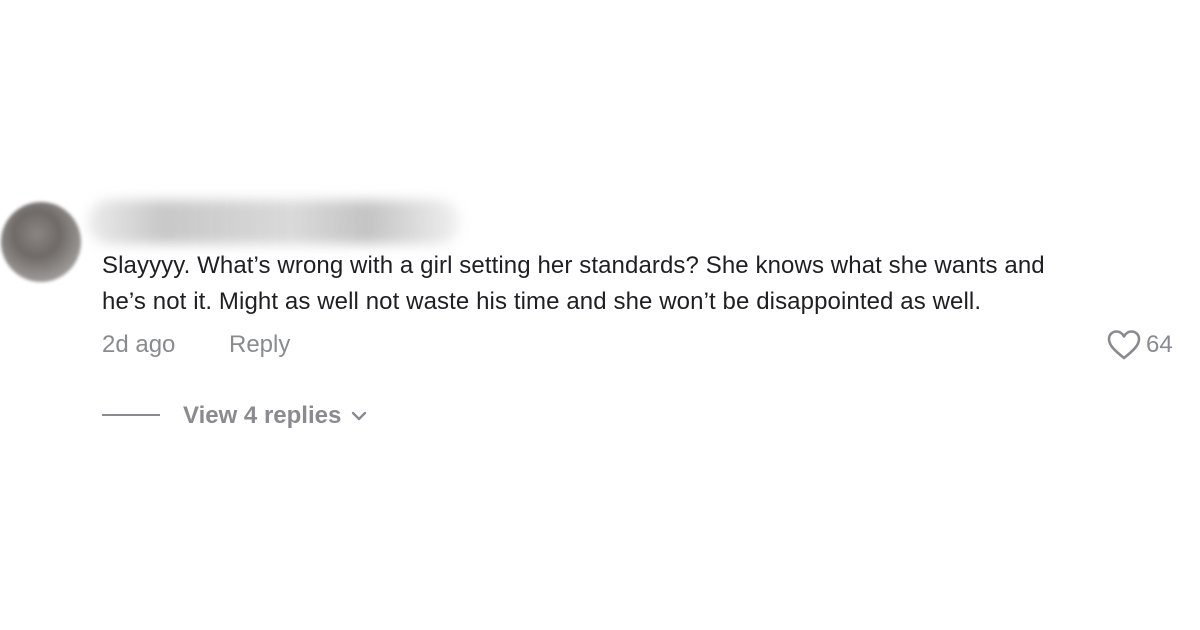  What do you see at coordinates (274, 222) in the screenshot?
I see `username-redacted` at bounding box center [274, 222].